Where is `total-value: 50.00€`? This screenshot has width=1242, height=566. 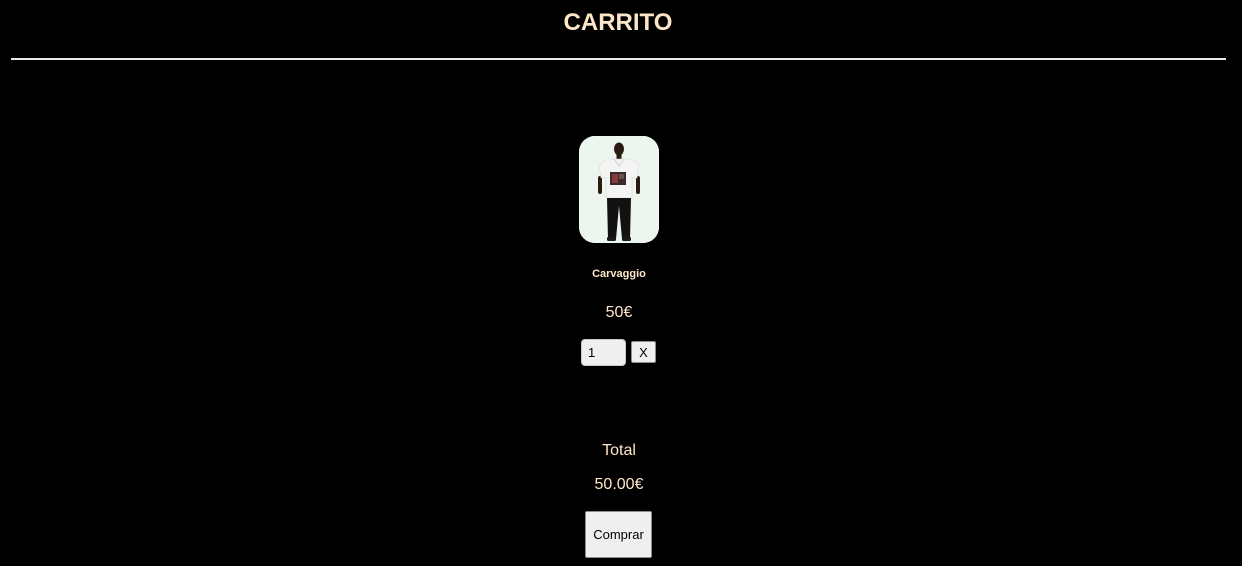
total-value: 50.00€ is located at coordinates (619, 484).